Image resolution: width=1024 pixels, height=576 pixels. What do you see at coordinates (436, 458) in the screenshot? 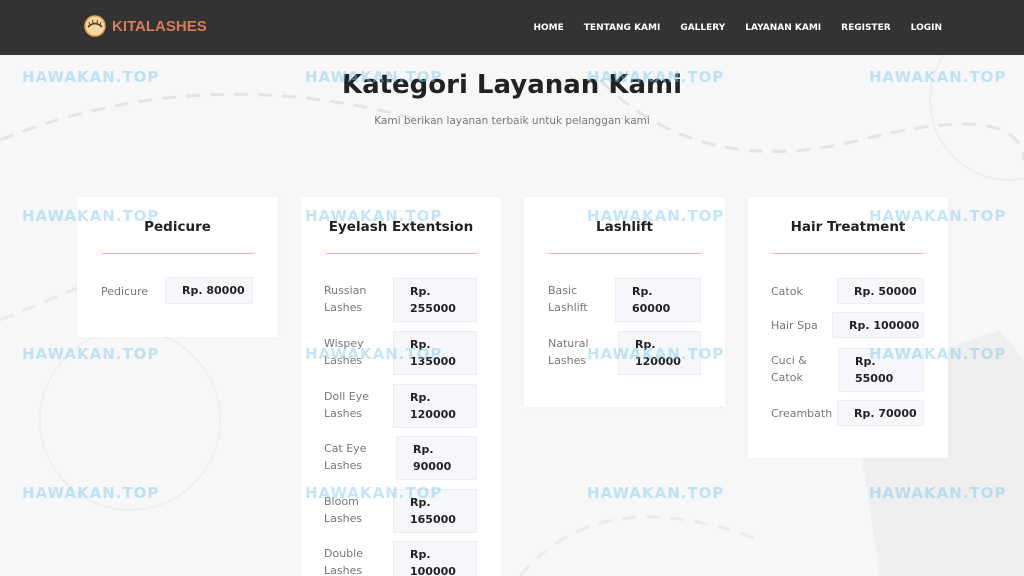
I see `service-price: Rp. 90000` at bounding box center [436, 458].